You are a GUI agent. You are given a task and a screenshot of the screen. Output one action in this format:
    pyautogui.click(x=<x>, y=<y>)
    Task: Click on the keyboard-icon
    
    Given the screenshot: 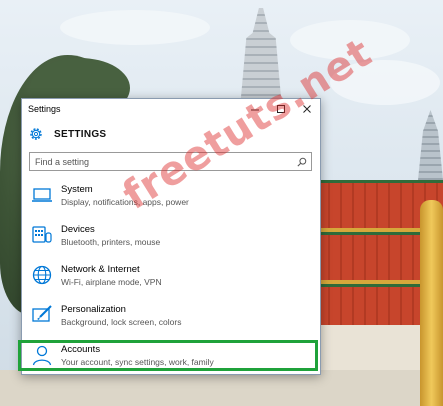 What is the action you would take?
    pyautogui.click(x=42, y=234)
    